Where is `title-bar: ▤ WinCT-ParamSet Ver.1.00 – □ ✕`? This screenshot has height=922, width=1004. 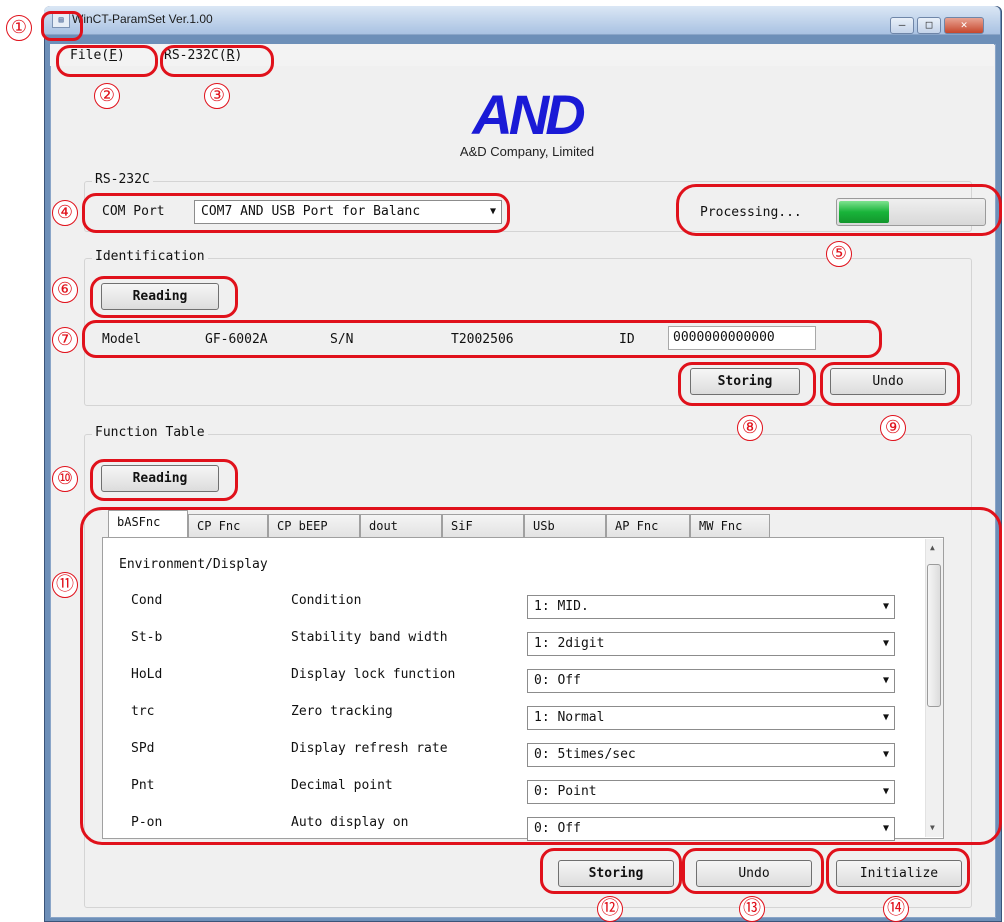 title-bar: ▤ WinCT-ParamSet Ver.1.00 – □ ✕ is located at coordinates (522, 20).